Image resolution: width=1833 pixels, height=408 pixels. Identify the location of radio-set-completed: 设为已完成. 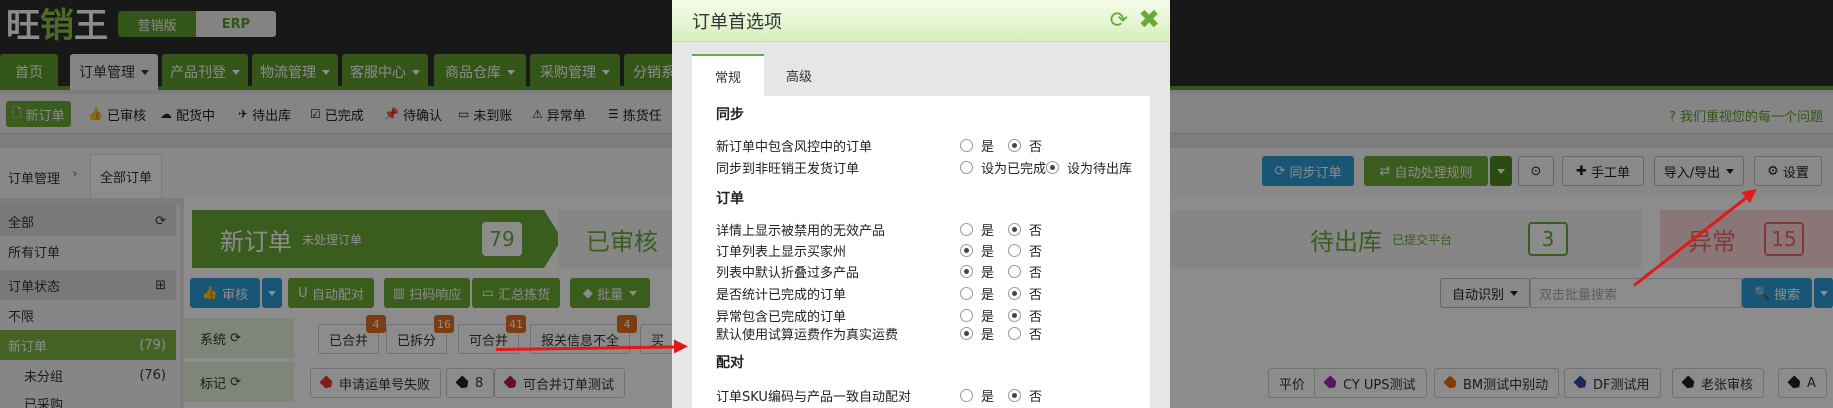
(1003, 167).